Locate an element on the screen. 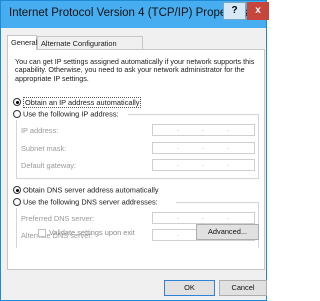 This screenshot has height=301, width=320. ip-manual-label: Use the following IP address: is located at coordinates (71, 114).